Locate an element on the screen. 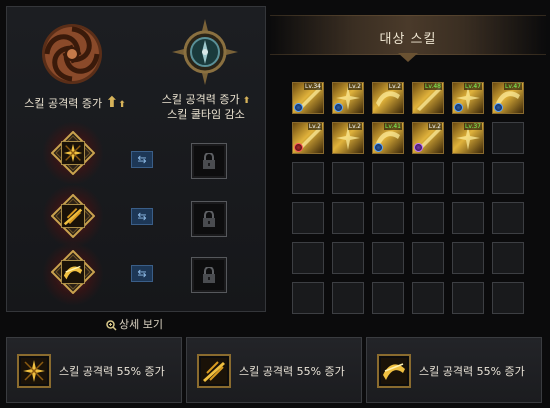  option-right-label: 스킬 공격력 증가 ⬆ 스킬 쿨타임 감소 is located at coordinates (206, 107).